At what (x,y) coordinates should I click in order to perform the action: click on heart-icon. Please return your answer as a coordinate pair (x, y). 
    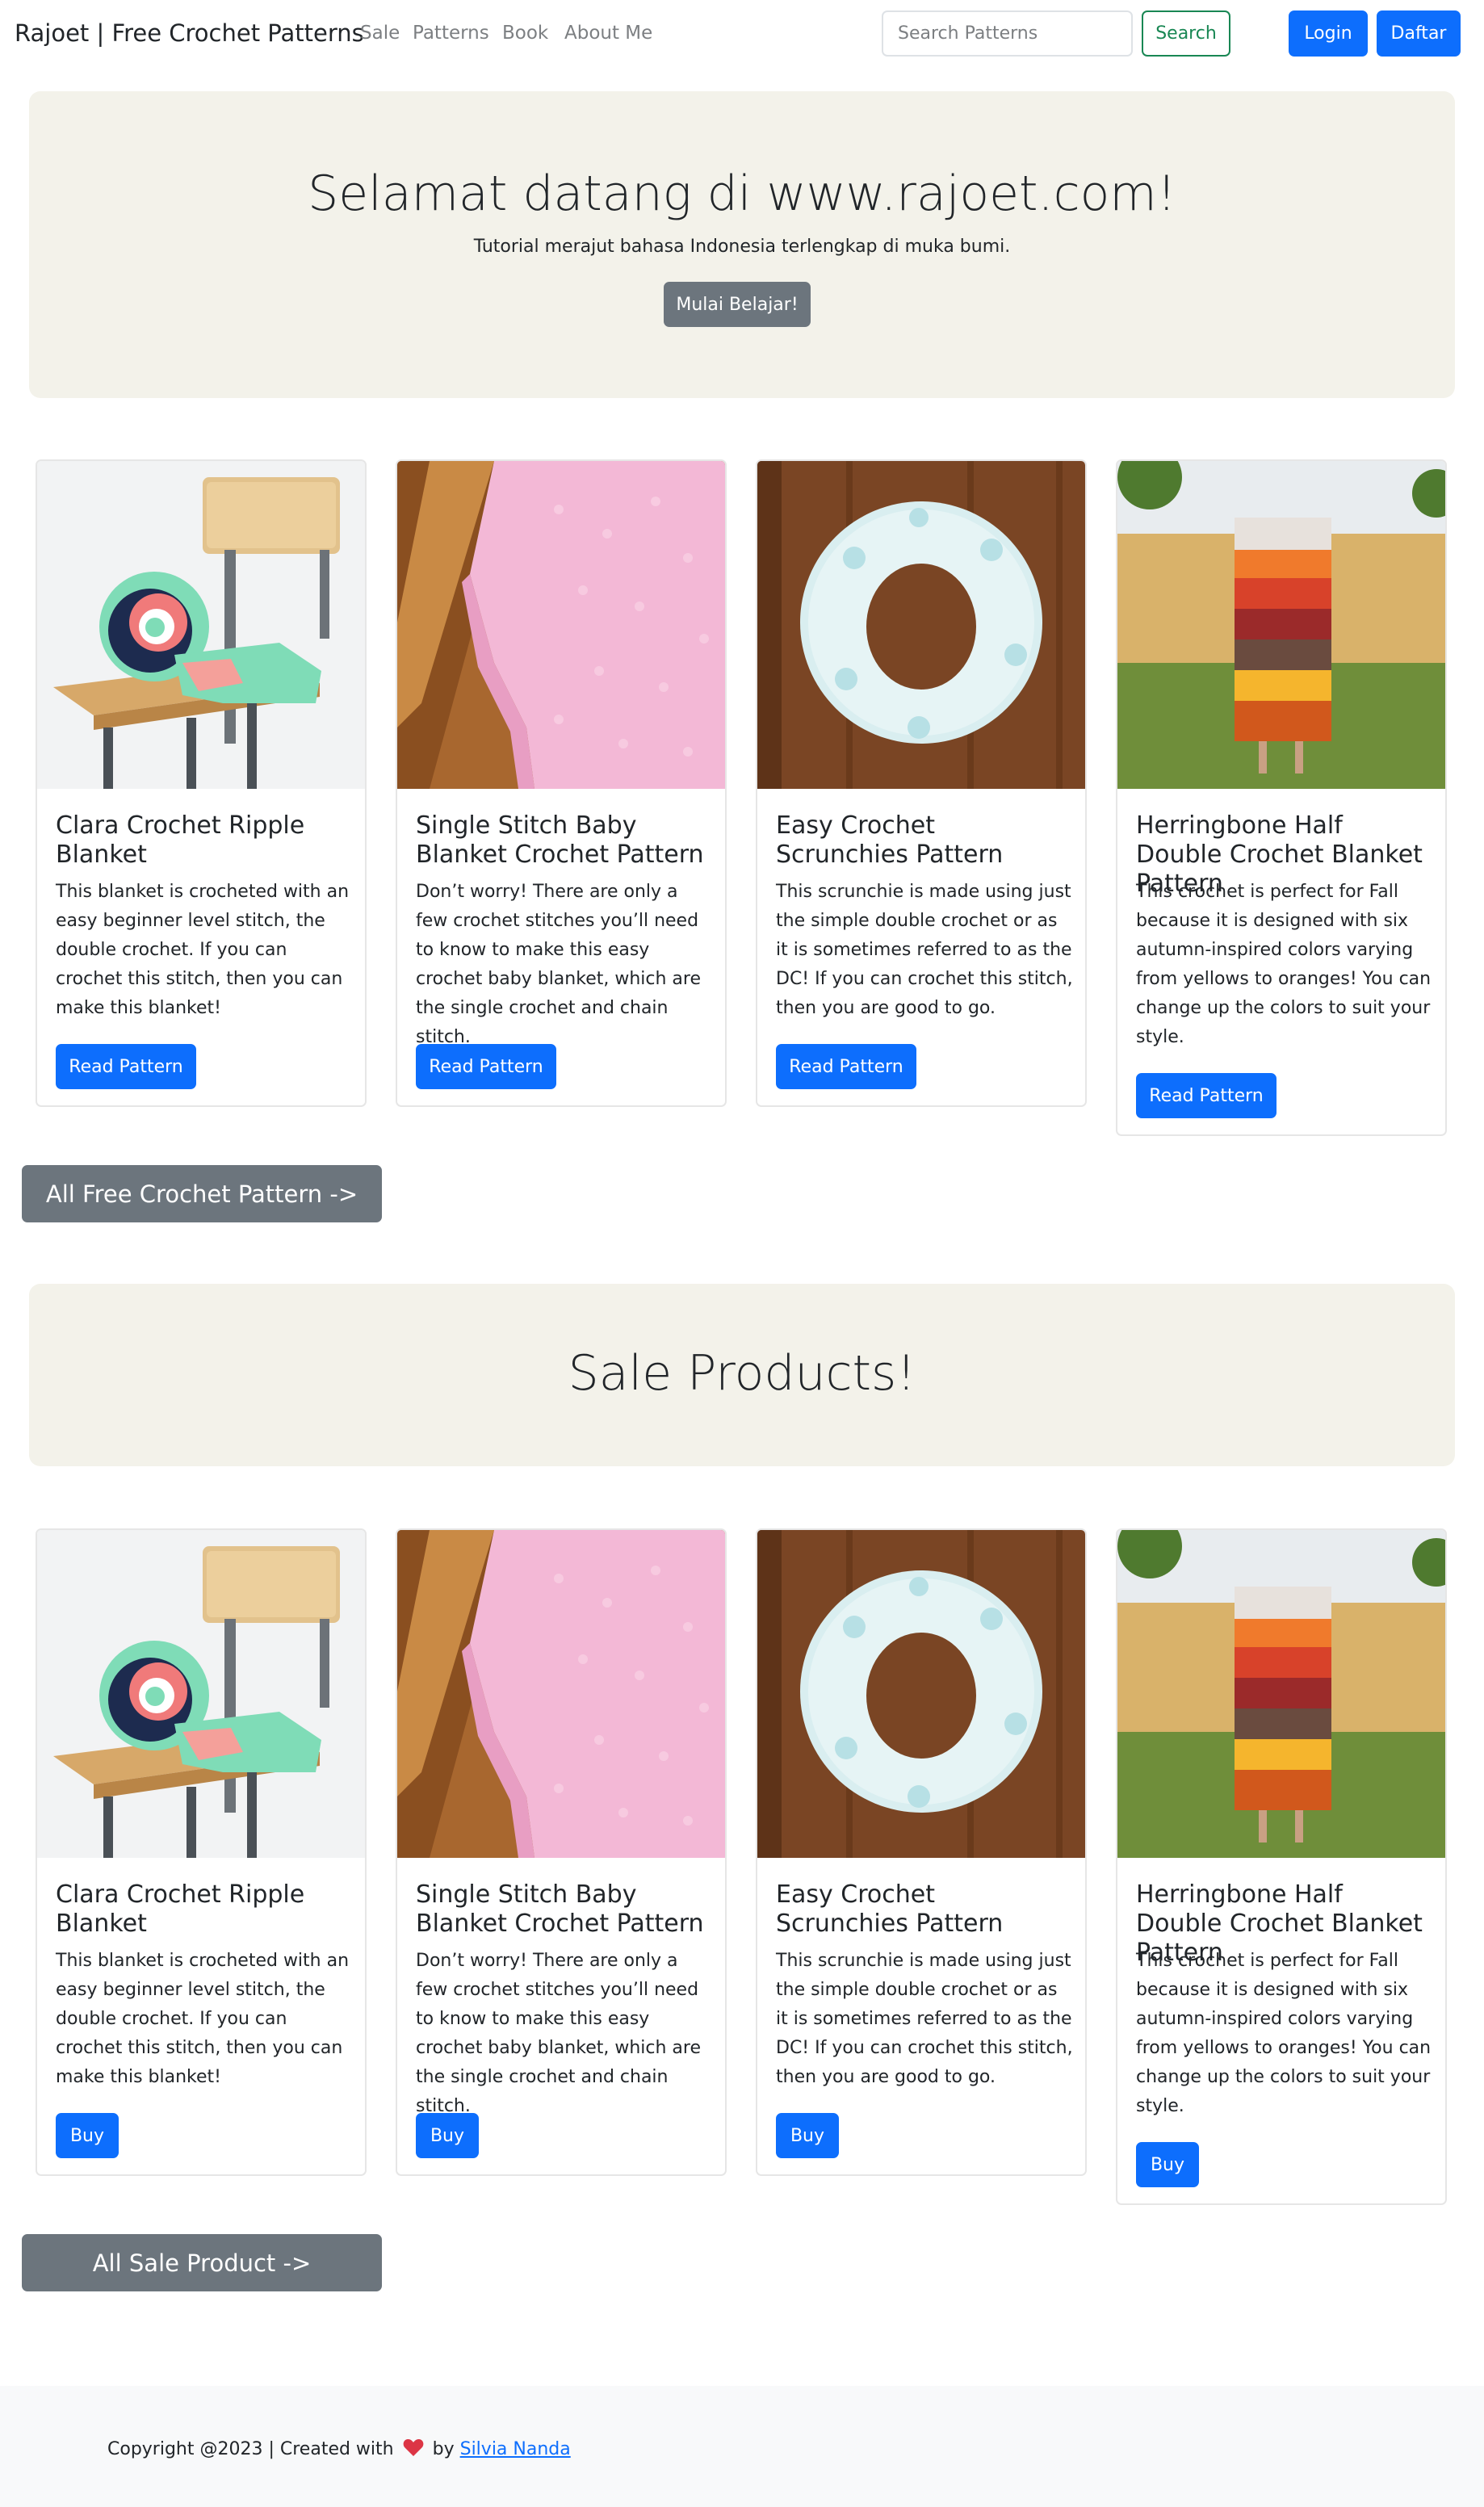
    Looking at the image, I should click on (414, 2447).